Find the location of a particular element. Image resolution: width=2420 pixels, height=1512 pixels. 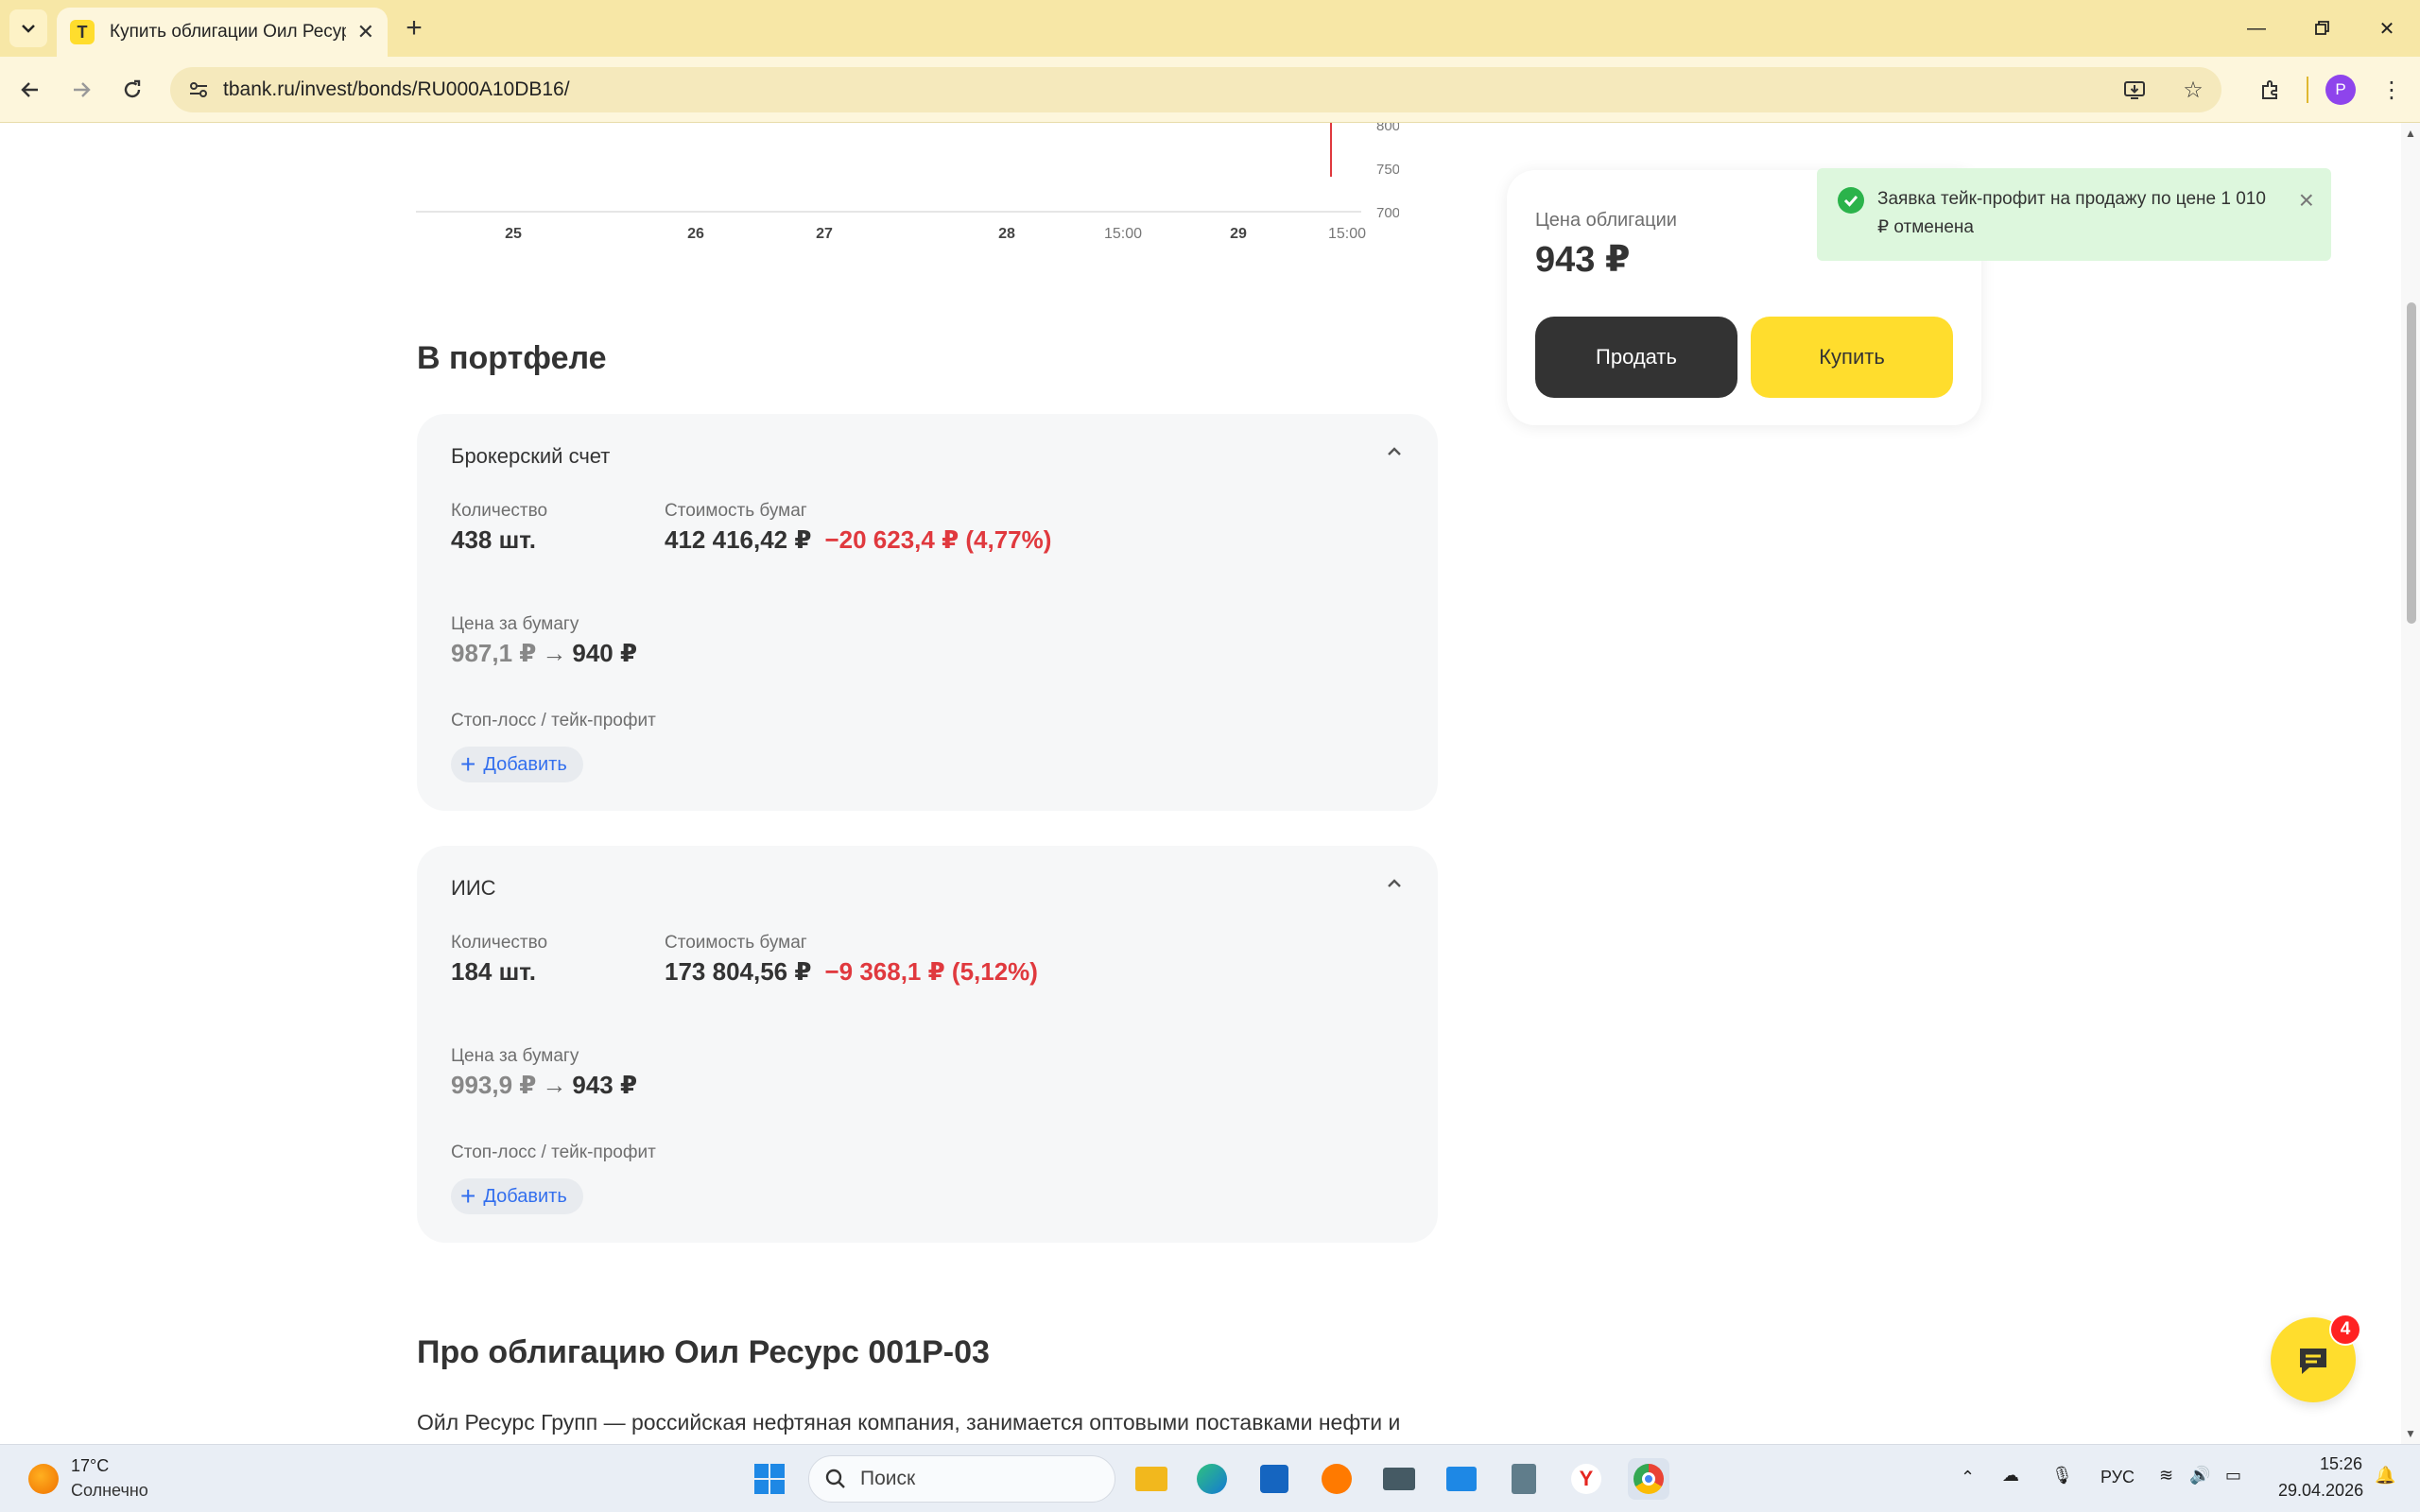

restore-icon is located at coordinates (2322, 28).